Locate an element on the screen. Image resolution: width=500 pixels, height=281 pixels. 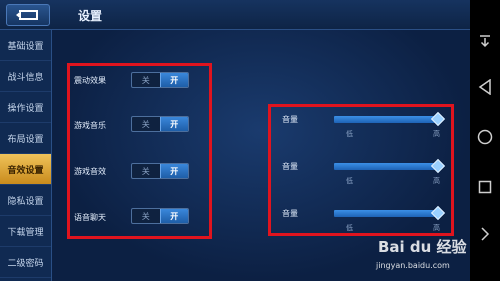
sidebar-item-password: 二级密码 is located at coordinates (25, 262).